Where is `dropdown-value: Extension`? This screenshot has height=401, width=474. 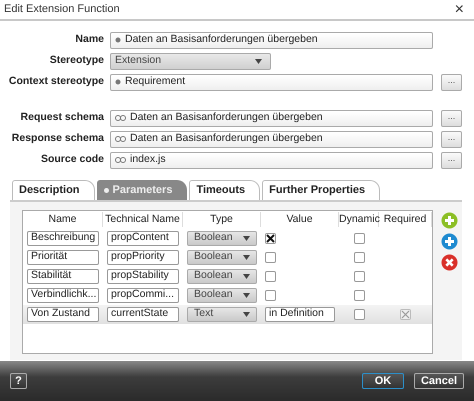 dropdown-value: Extension is located at coordinates (138, 60).